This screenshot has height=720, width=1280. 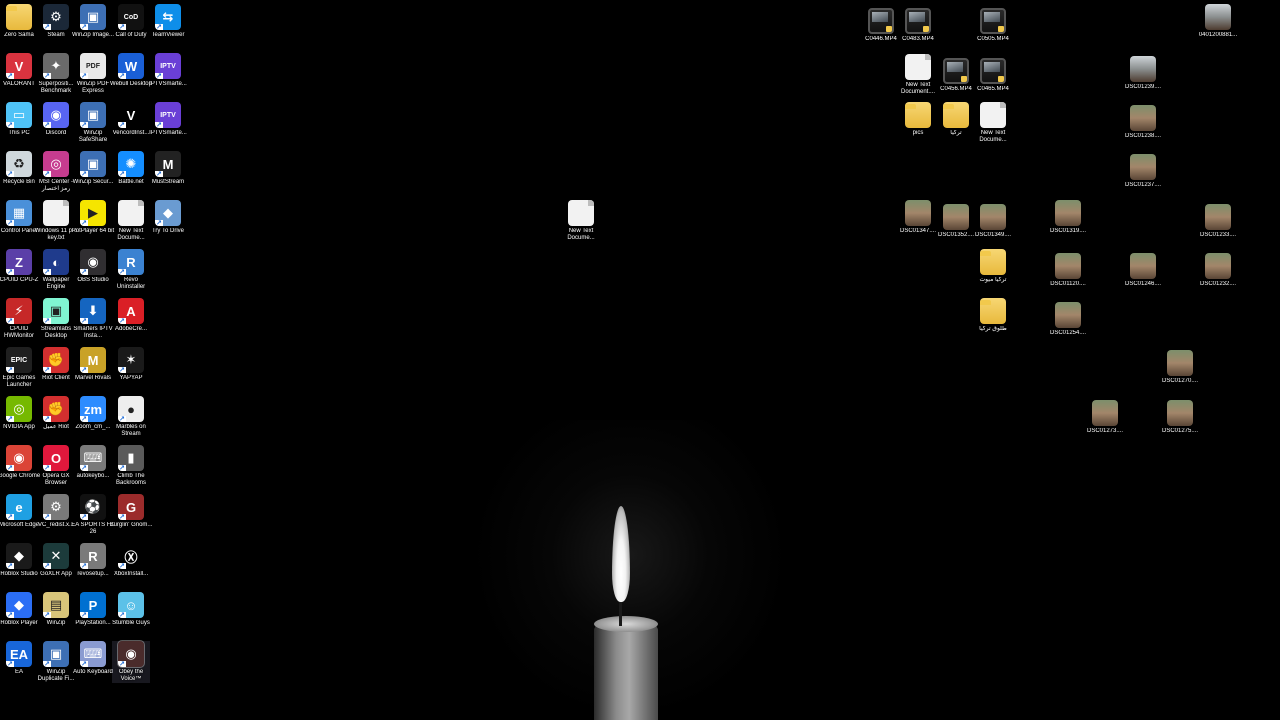 What do you see at coordinates (131, 609) in the screenshot?
I see `stumble-guys-shortcut: ☺ Stumble Guys` at bounding box center [131, 609].